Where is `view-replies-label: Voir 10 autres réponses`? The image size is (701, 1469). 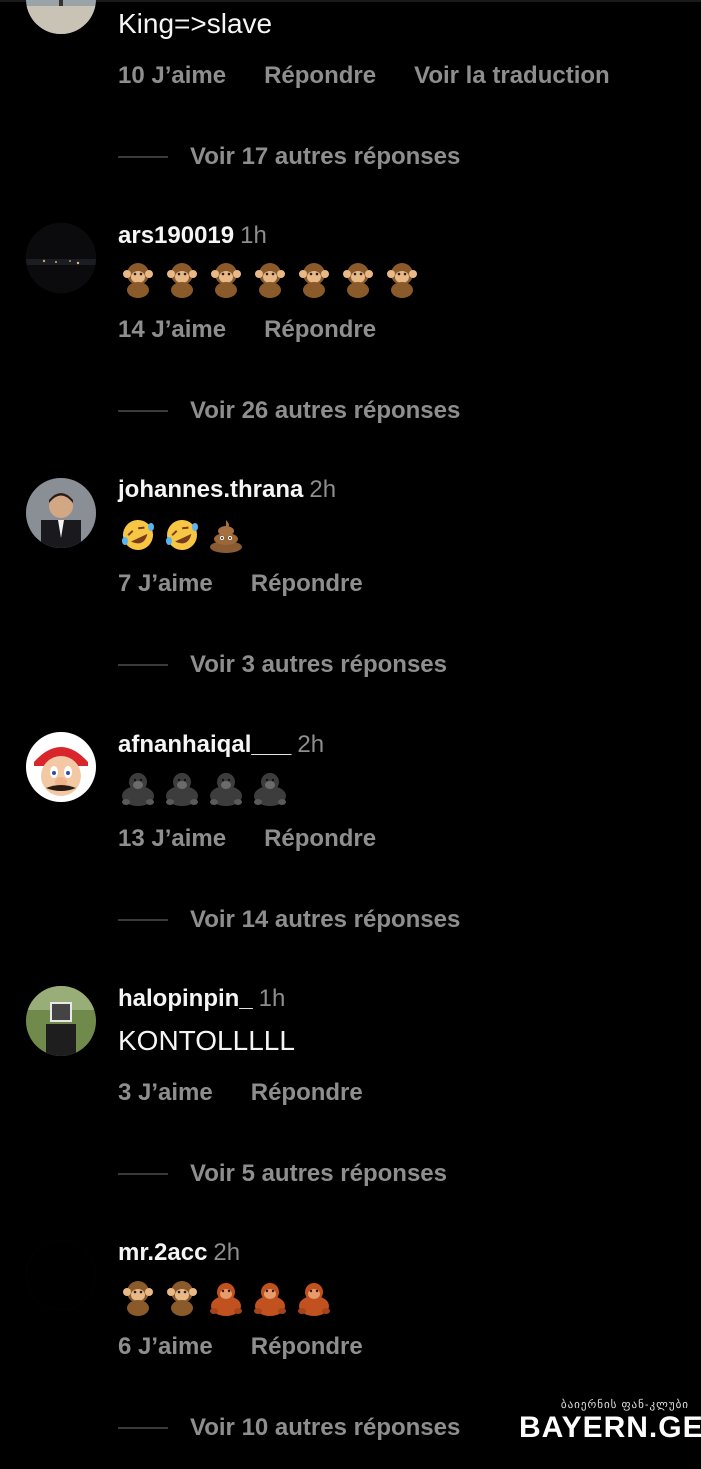 view-replies-label: Voir 10 autres réponses is located at coordinates (325, 1427).